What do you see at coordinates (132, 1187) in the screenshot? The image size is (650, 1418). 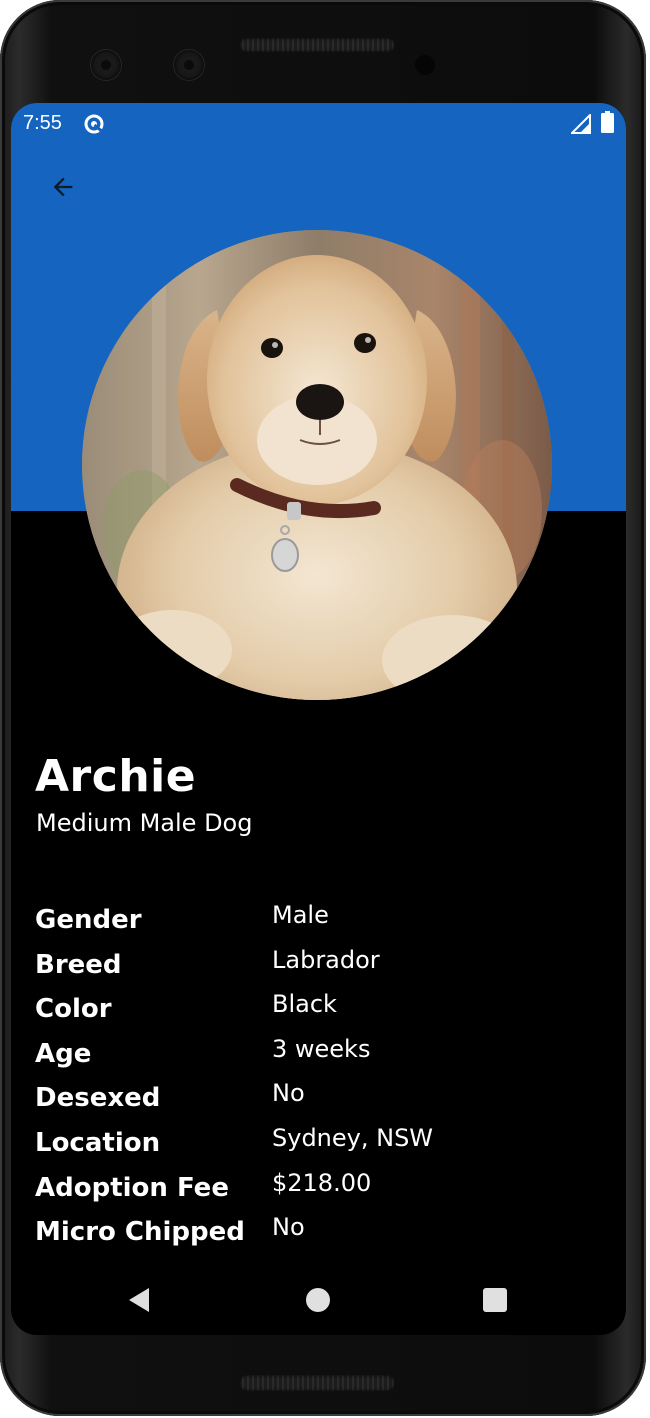 I see `detail-label: Adoption Fee` at bounding box center [132, 1187].